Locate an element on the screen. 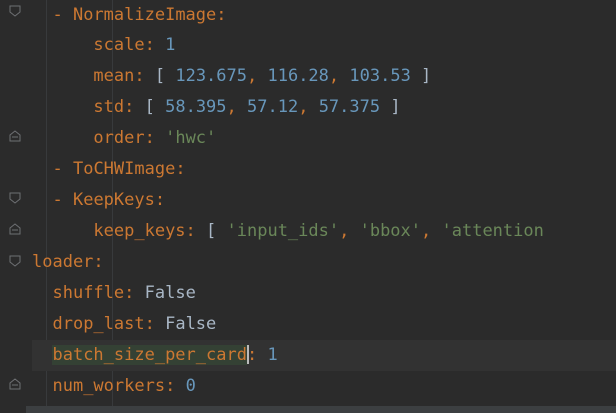 Image resolution: width=616 pixels, height=413 pixels. code-line: - ToCHWImage: is located at coordinates (324, 169).